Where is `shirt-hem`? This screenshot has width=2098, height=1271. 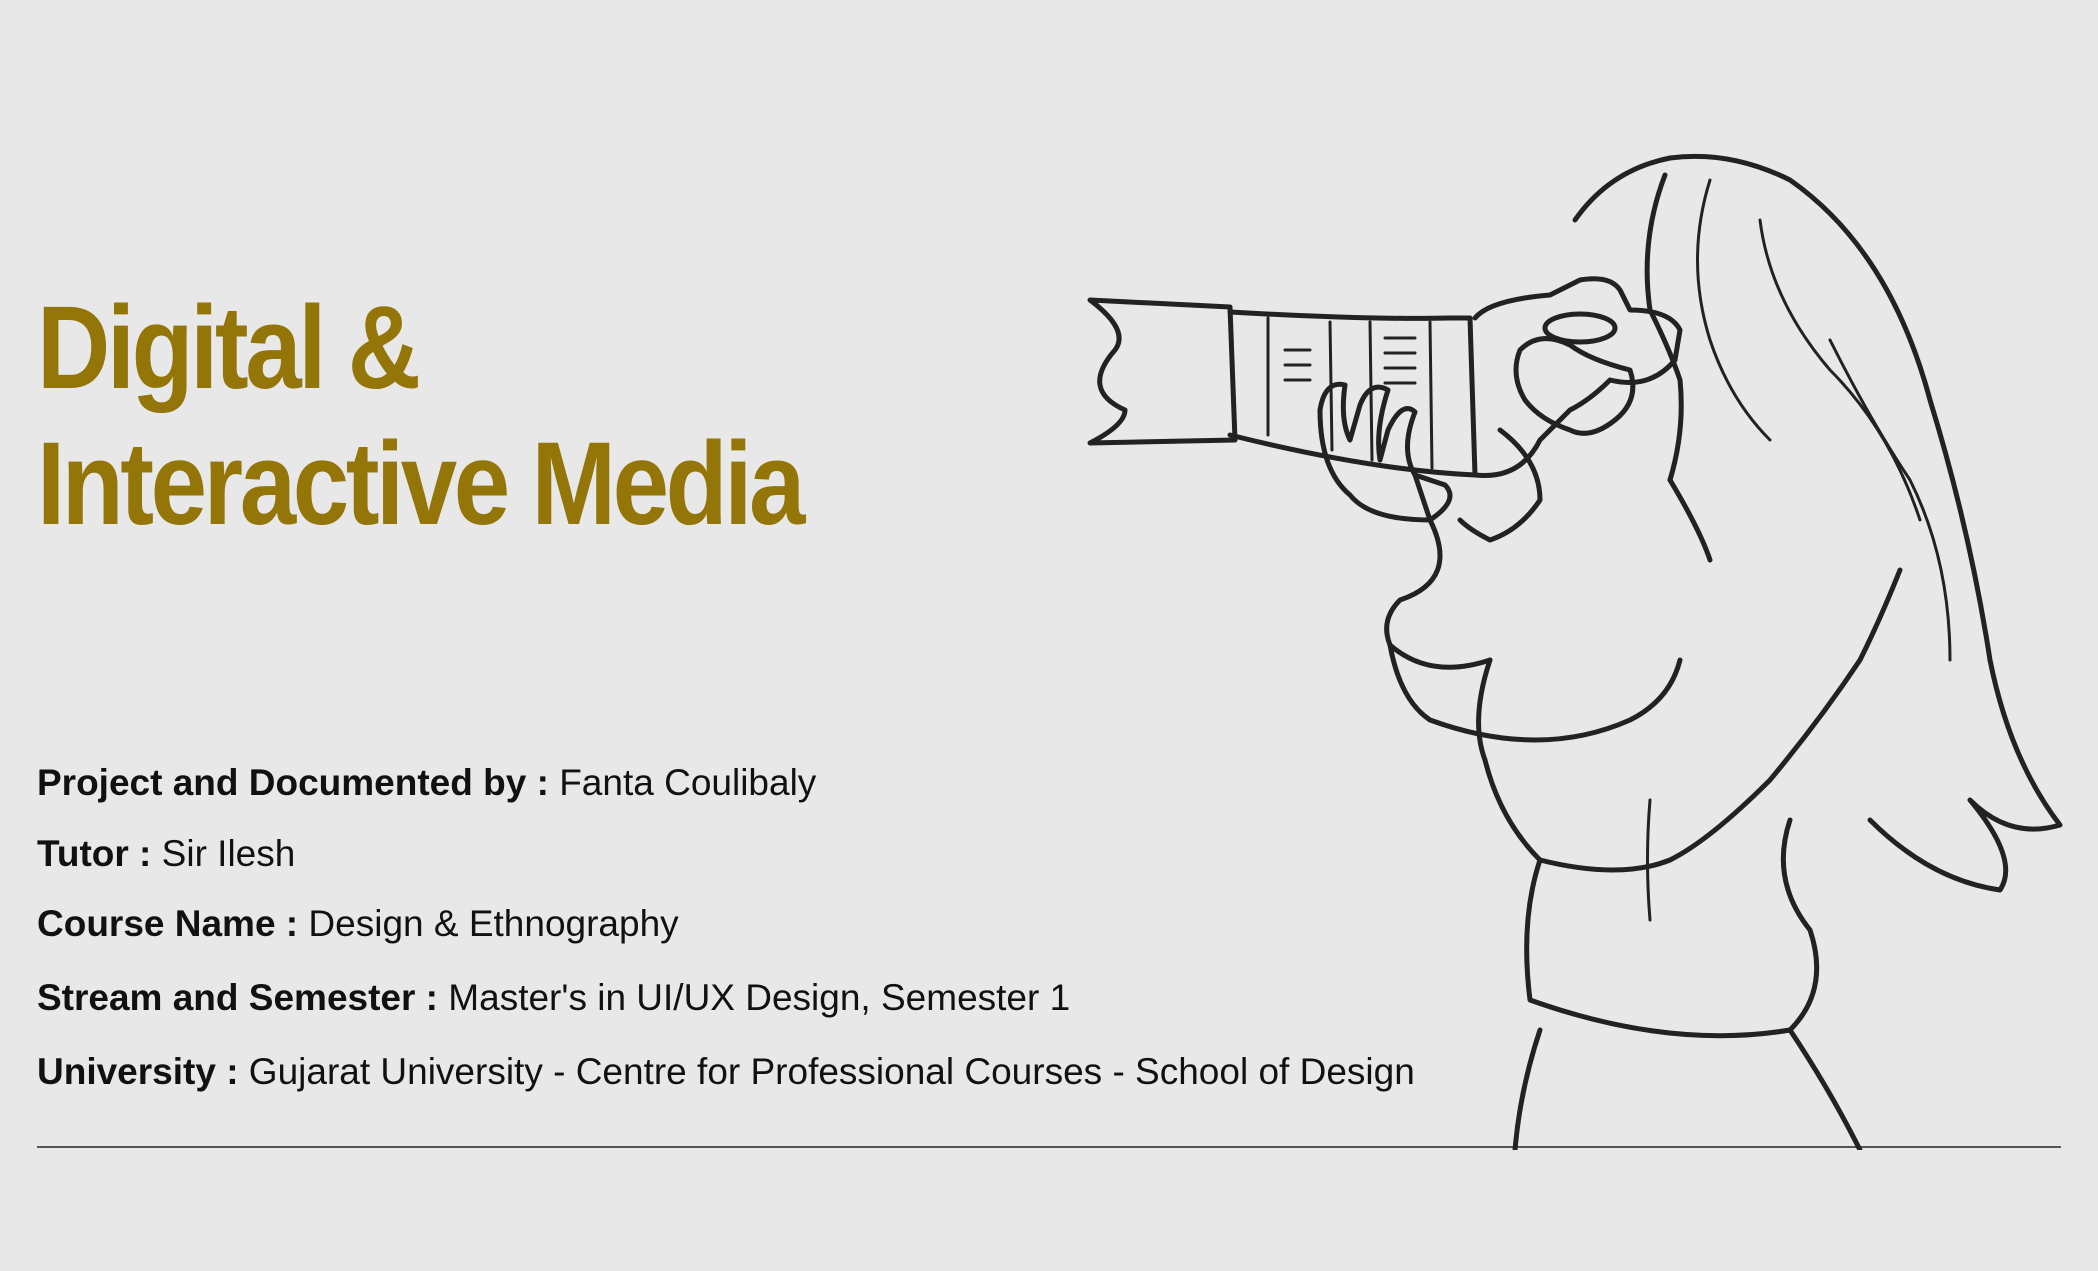
shirt-hem is located at coordinates (1672, 928).